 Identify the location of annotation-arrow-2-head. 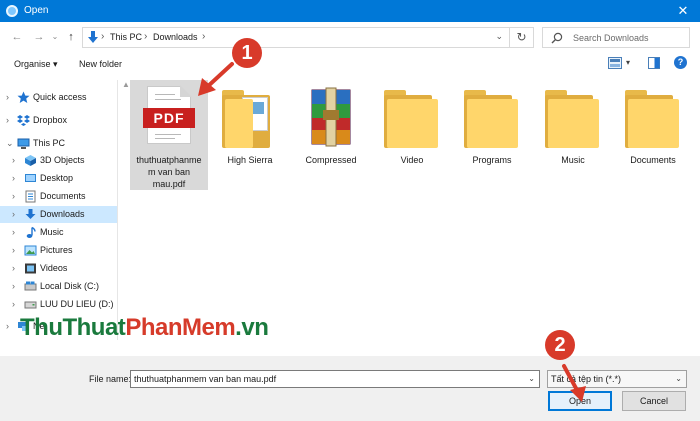
(578, 394).